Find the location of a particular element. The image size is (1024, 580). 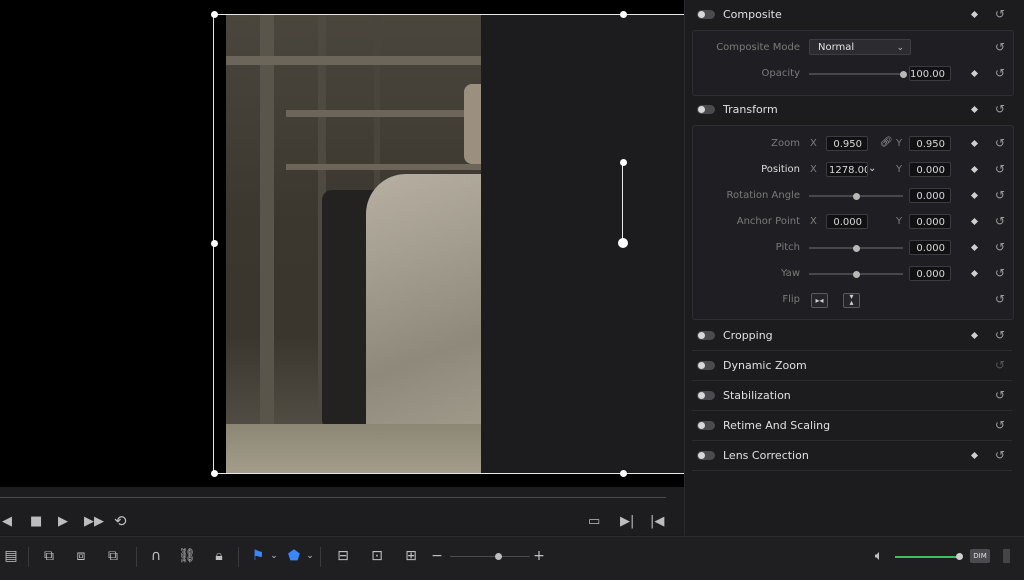

match-frame-icon: ▭ is located at coordinates (594, 522).